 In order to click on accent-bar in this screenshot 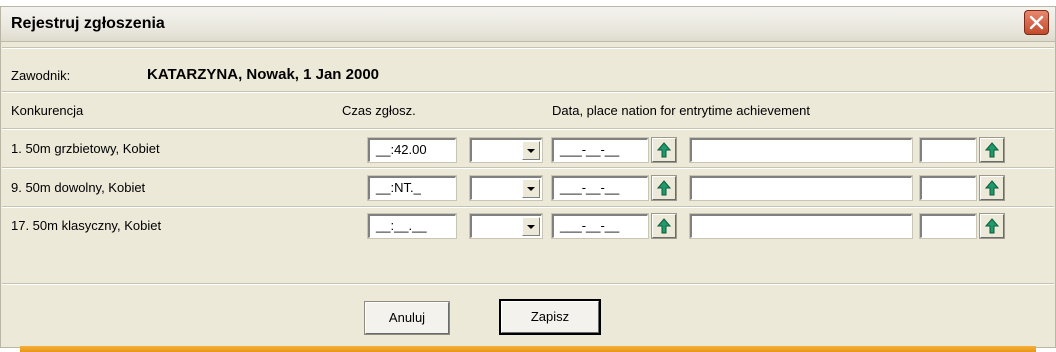, I will do `click(528, 349)`.